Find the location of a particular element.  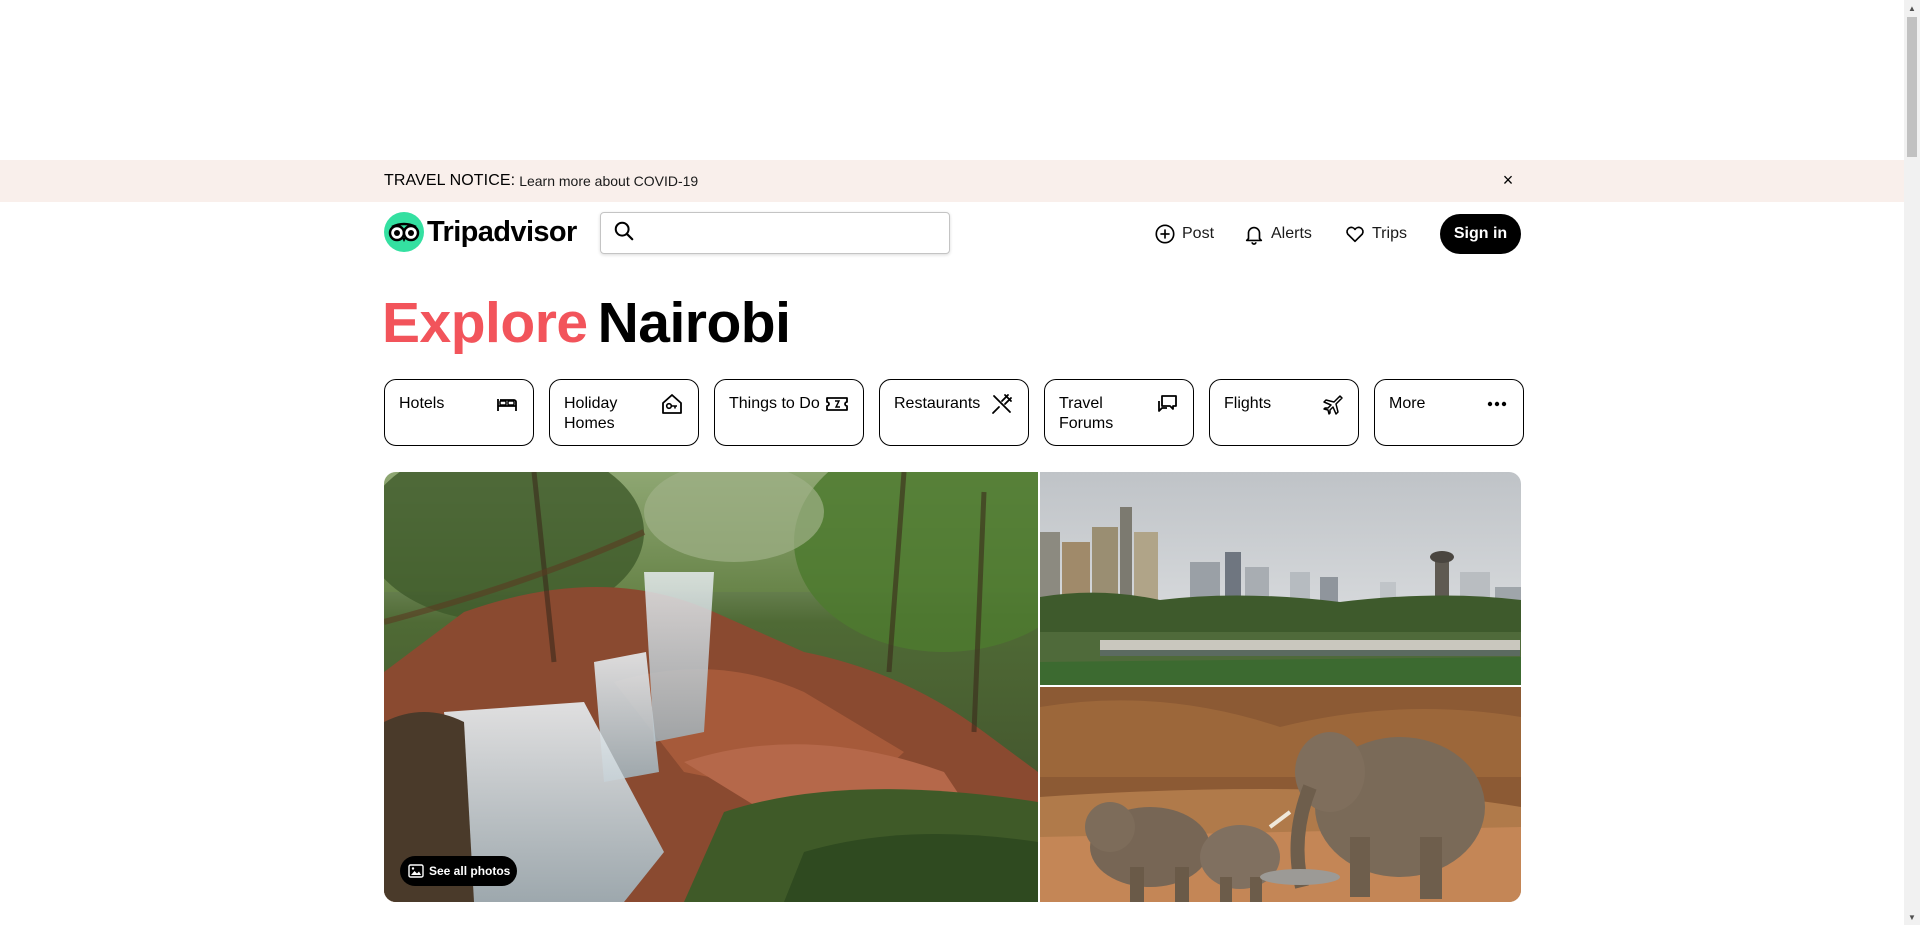

category-restaurants: Restaurants is located at coordinates (954, 412).